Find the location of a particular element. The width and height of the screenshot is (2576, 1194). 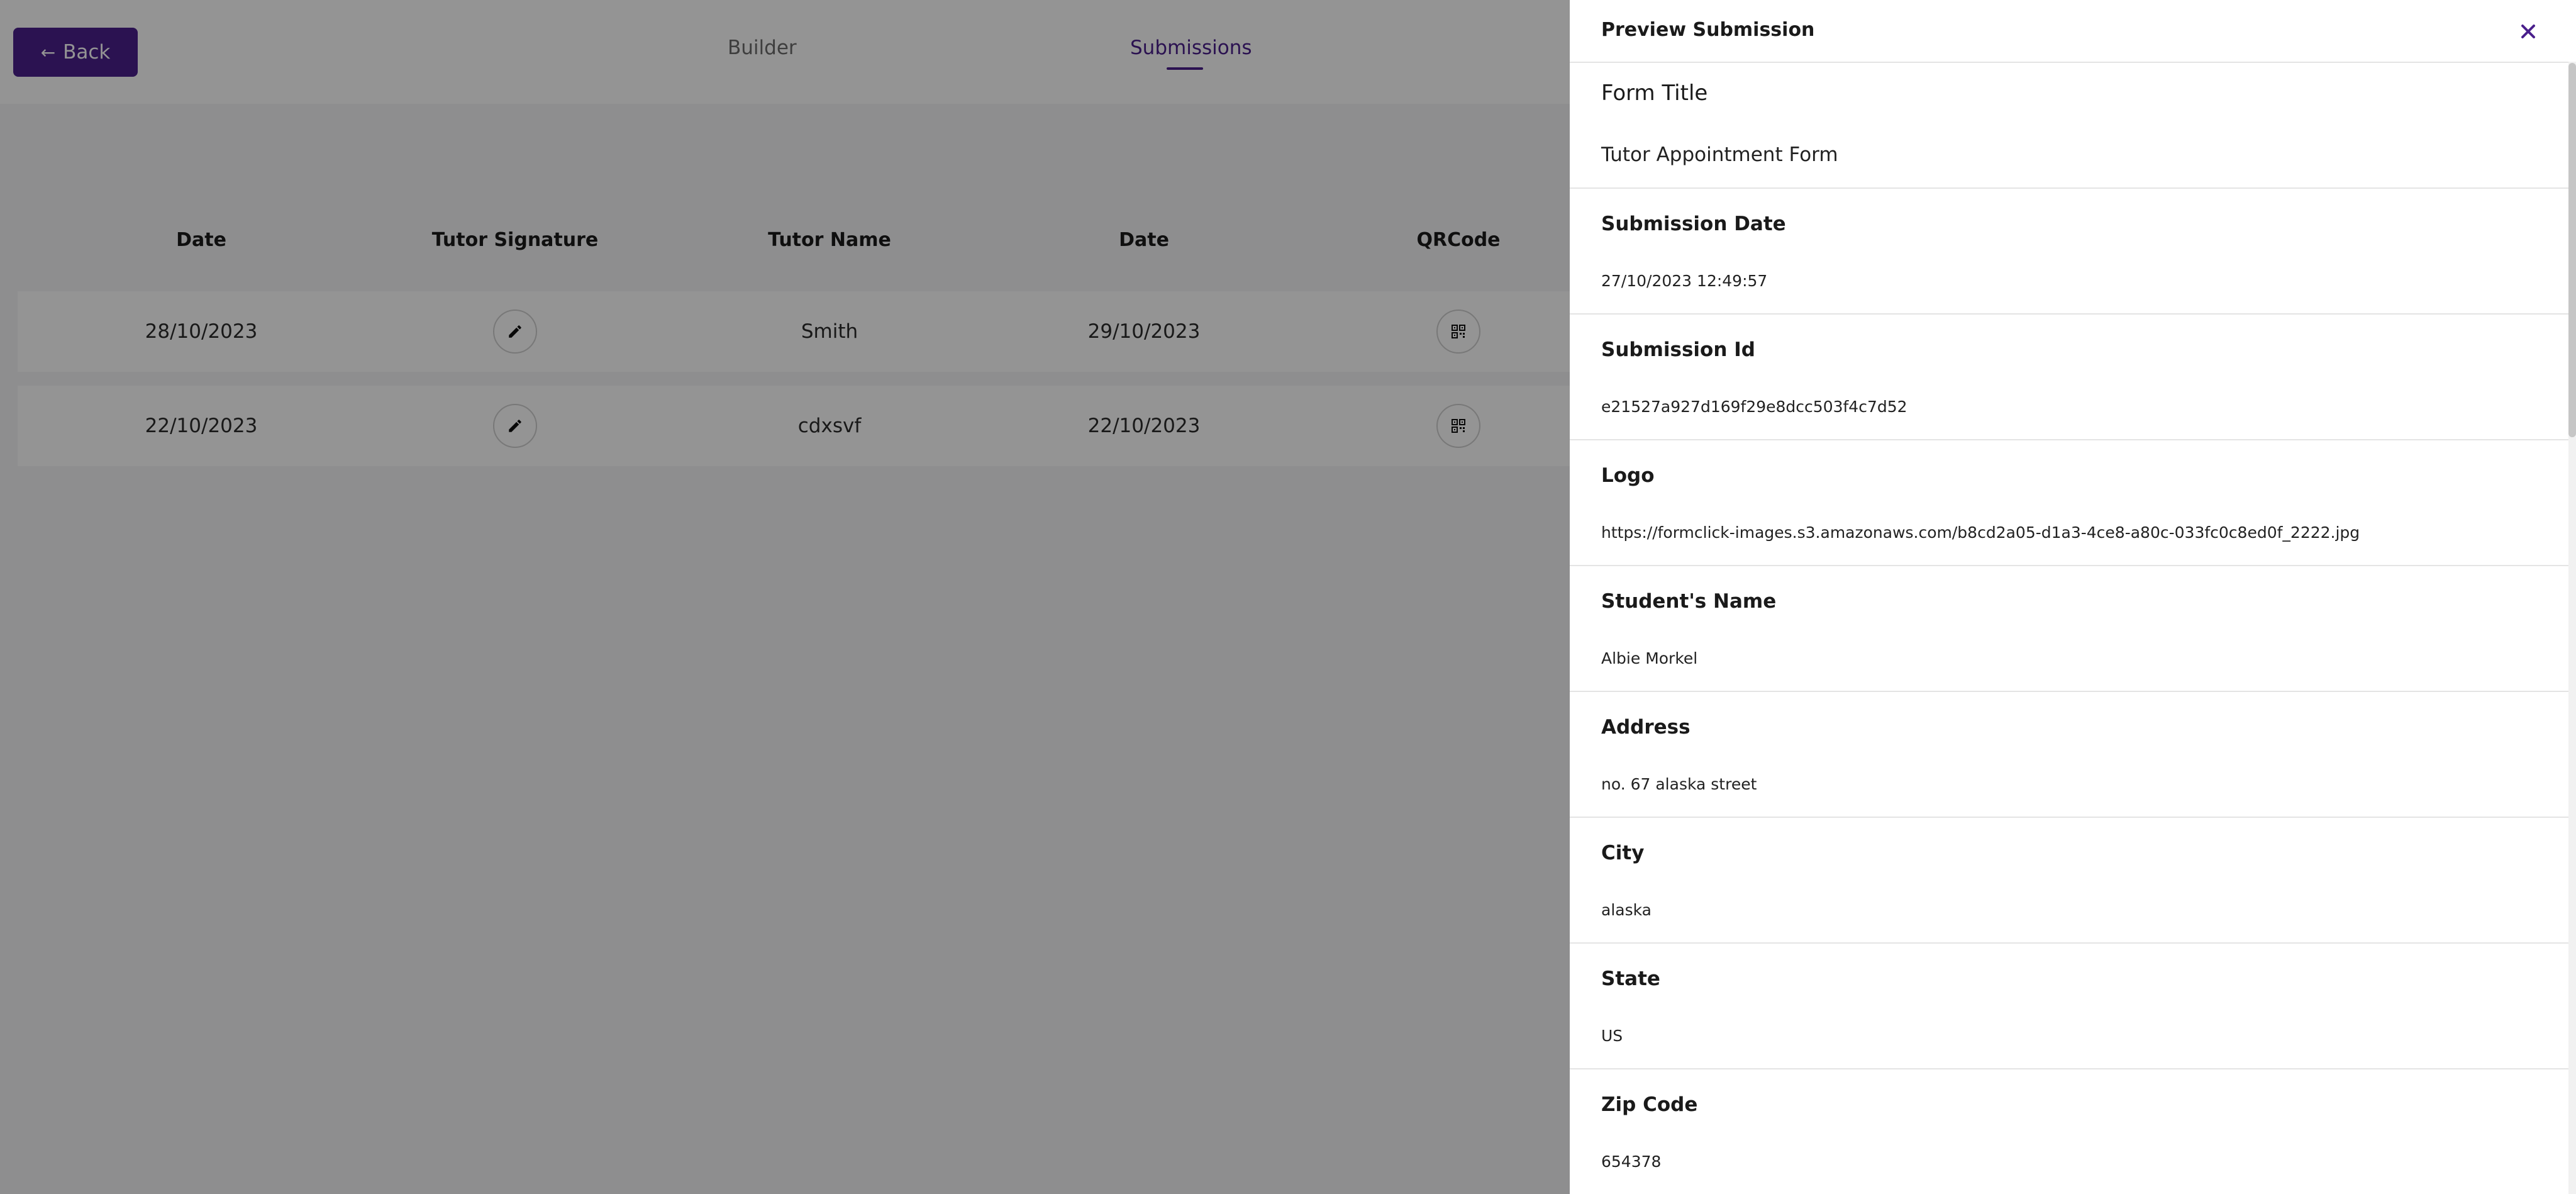

field-label: Zip Code is located at coordinates (1649, 1104).